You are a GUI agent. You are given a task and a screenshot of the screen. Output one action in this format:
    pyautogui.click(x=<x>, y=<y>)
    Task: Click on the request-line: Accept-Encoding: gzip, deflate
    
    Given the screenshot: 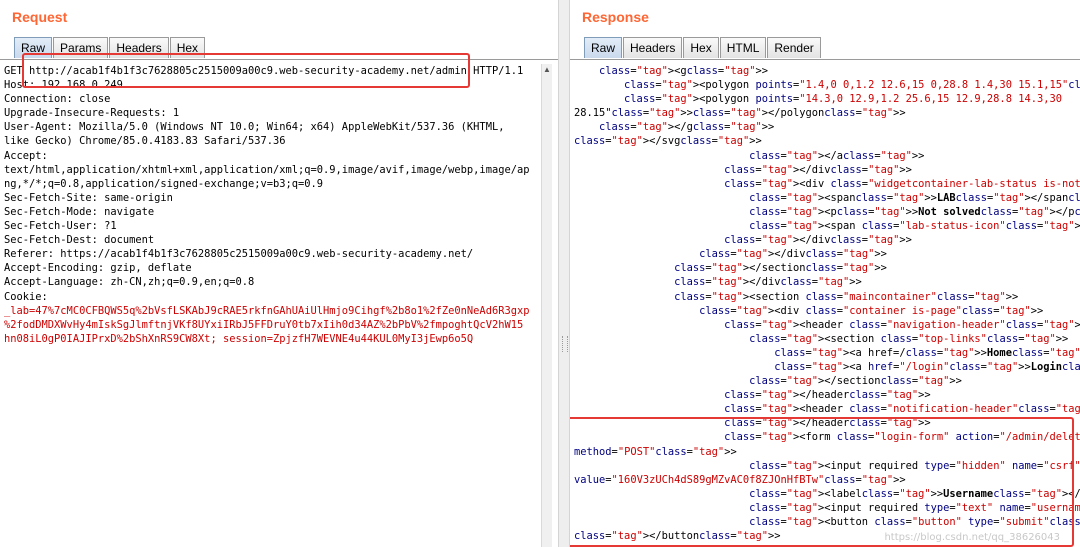 What is the action you would take?
    pyautogui.click(x=98, y=268)
    